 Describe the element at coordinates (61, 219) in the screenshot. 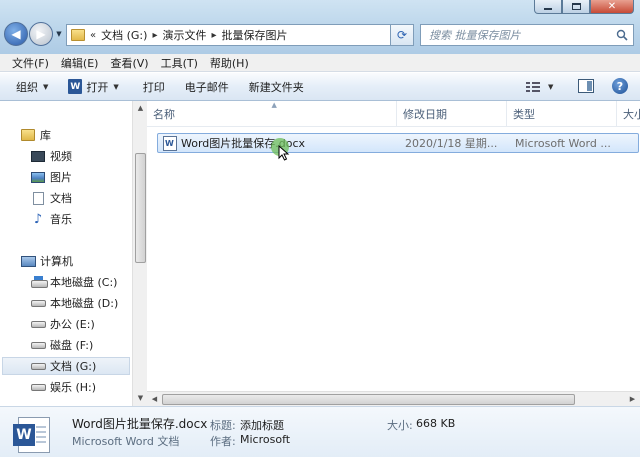

I see `sidebar-item-label: 音乐` at that location.